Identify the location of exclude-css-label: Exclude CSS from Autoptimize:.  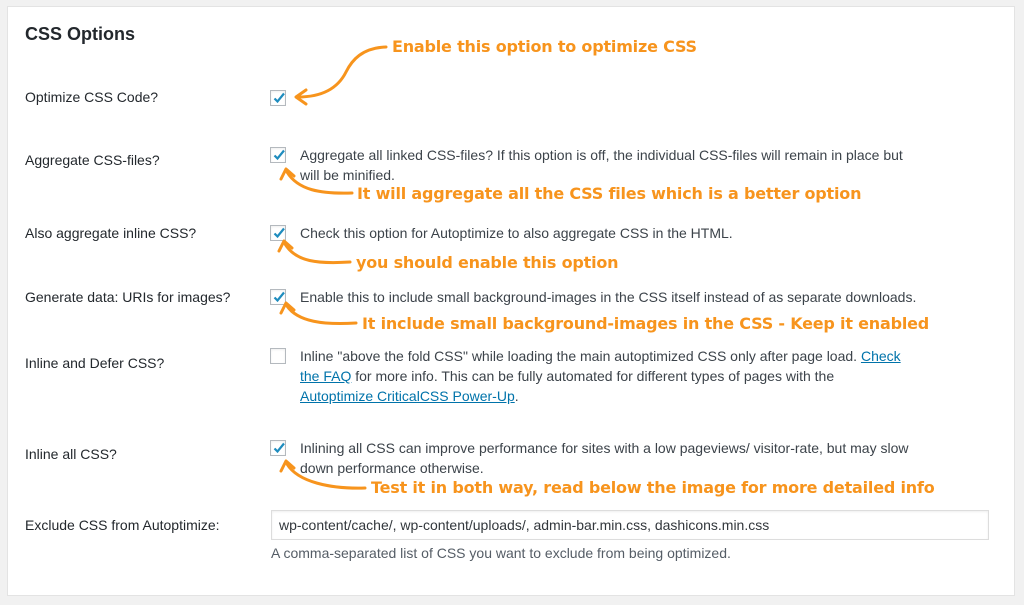
(122, 525).